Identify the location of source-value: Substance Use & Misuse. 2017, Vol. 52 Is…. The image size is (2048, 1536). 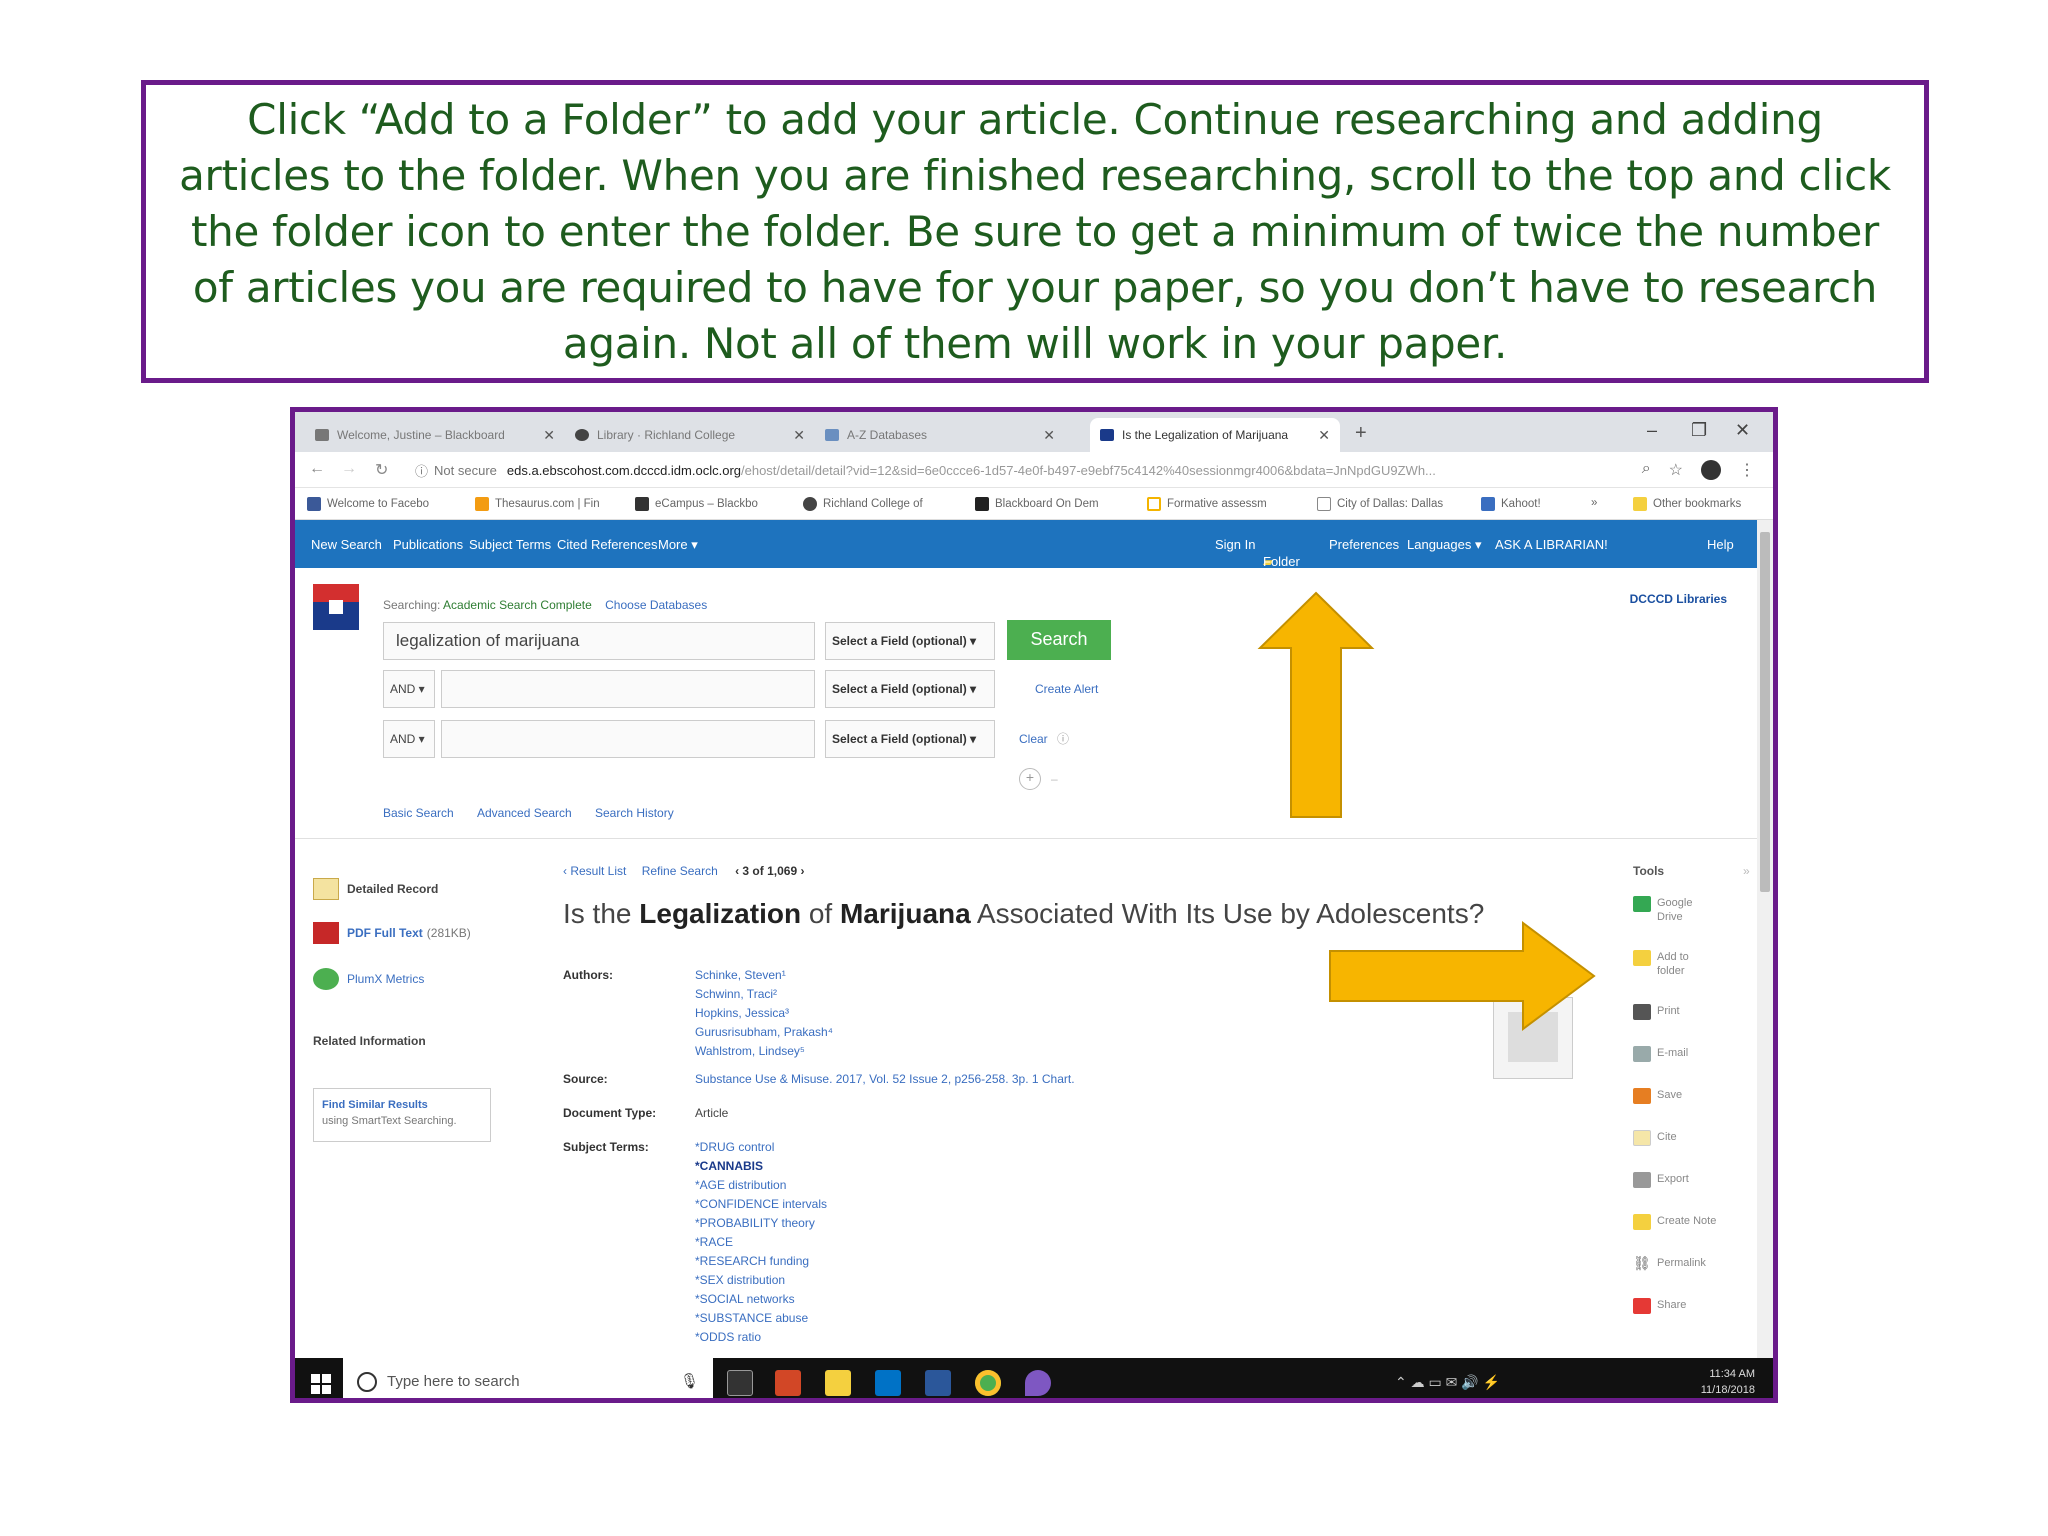
(885, 1079).